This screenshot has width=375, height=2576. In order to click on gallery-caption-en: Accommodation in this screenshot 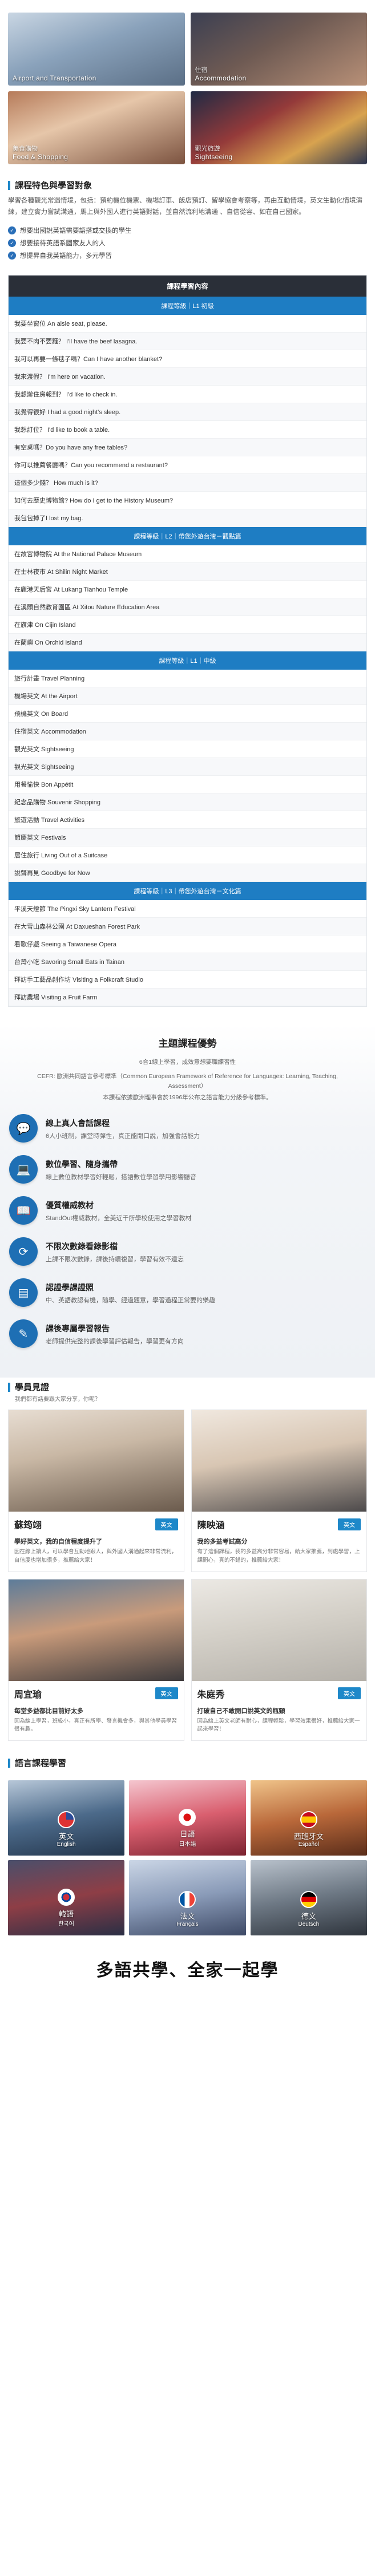, I will do `click(221, 78)`.